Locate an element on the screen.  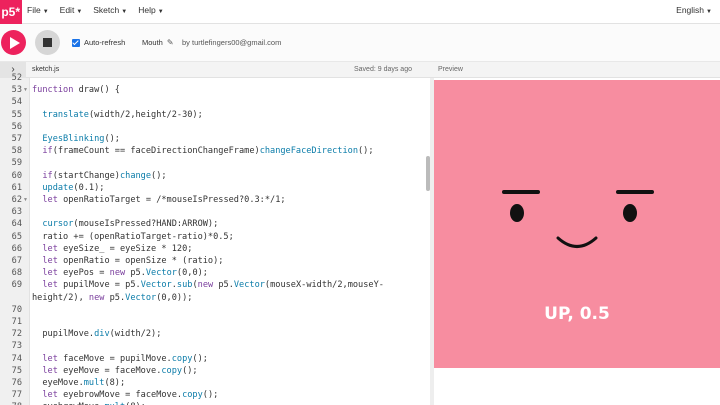
menu-file: File ▼ is located at coordinates (38, 10).